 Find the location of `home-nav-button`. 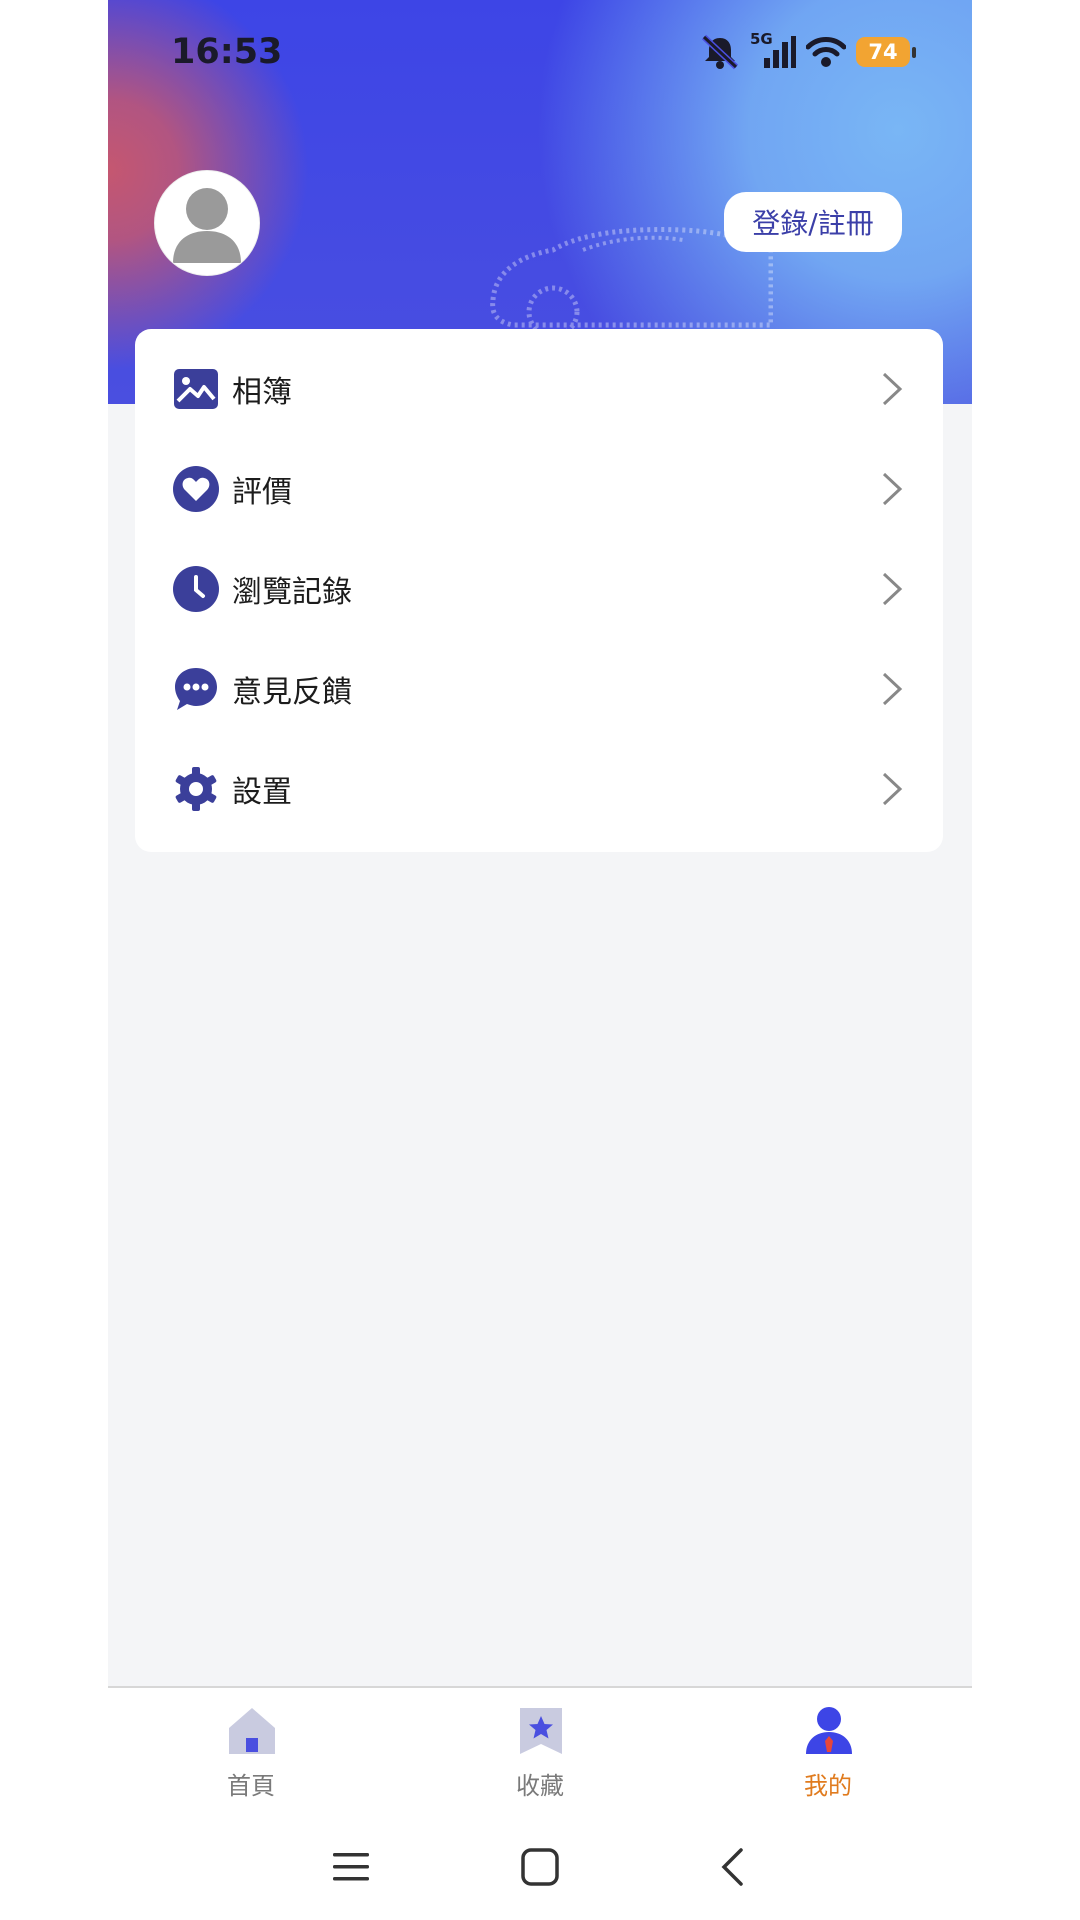

home-nav-button is located at coordinates (540, 1867).